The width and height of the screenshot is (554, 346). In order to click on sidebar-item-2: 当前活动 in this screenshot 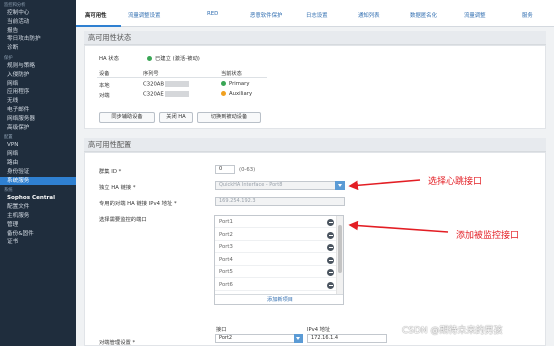, I will do `click(38, 22)`.